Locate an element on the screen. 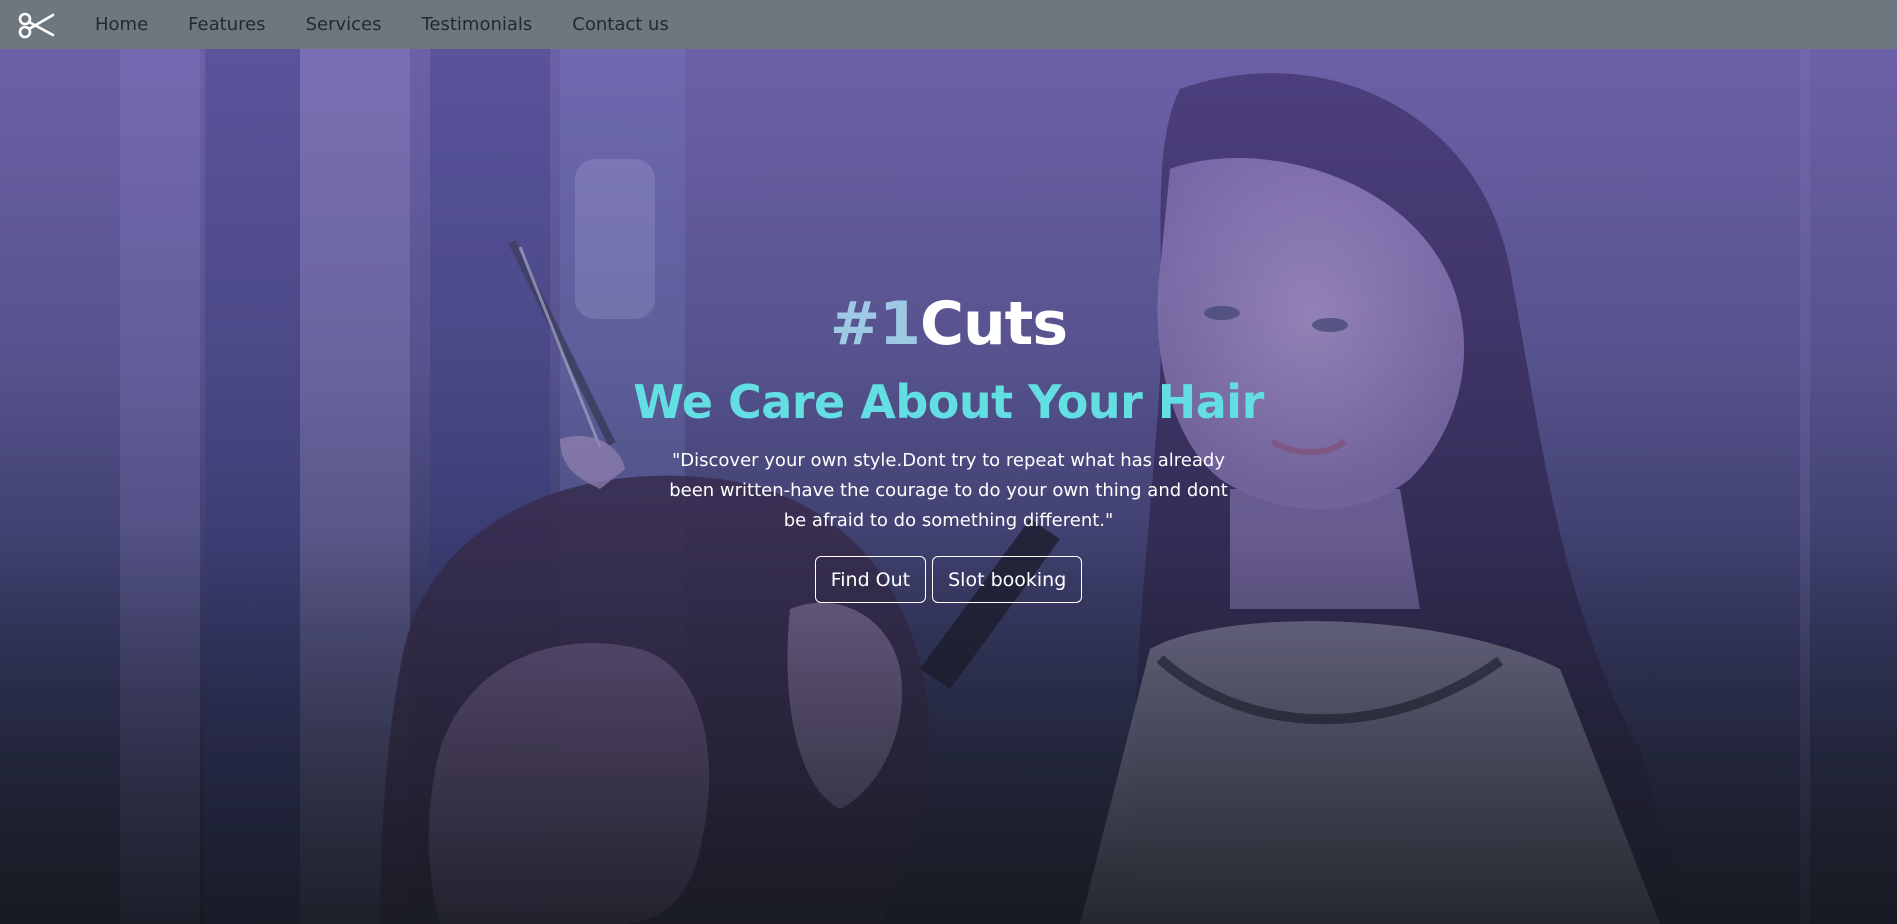 This screenshot has width=1897, height=924. hero-title-accent: #1 is located at coordinates (875, 324).